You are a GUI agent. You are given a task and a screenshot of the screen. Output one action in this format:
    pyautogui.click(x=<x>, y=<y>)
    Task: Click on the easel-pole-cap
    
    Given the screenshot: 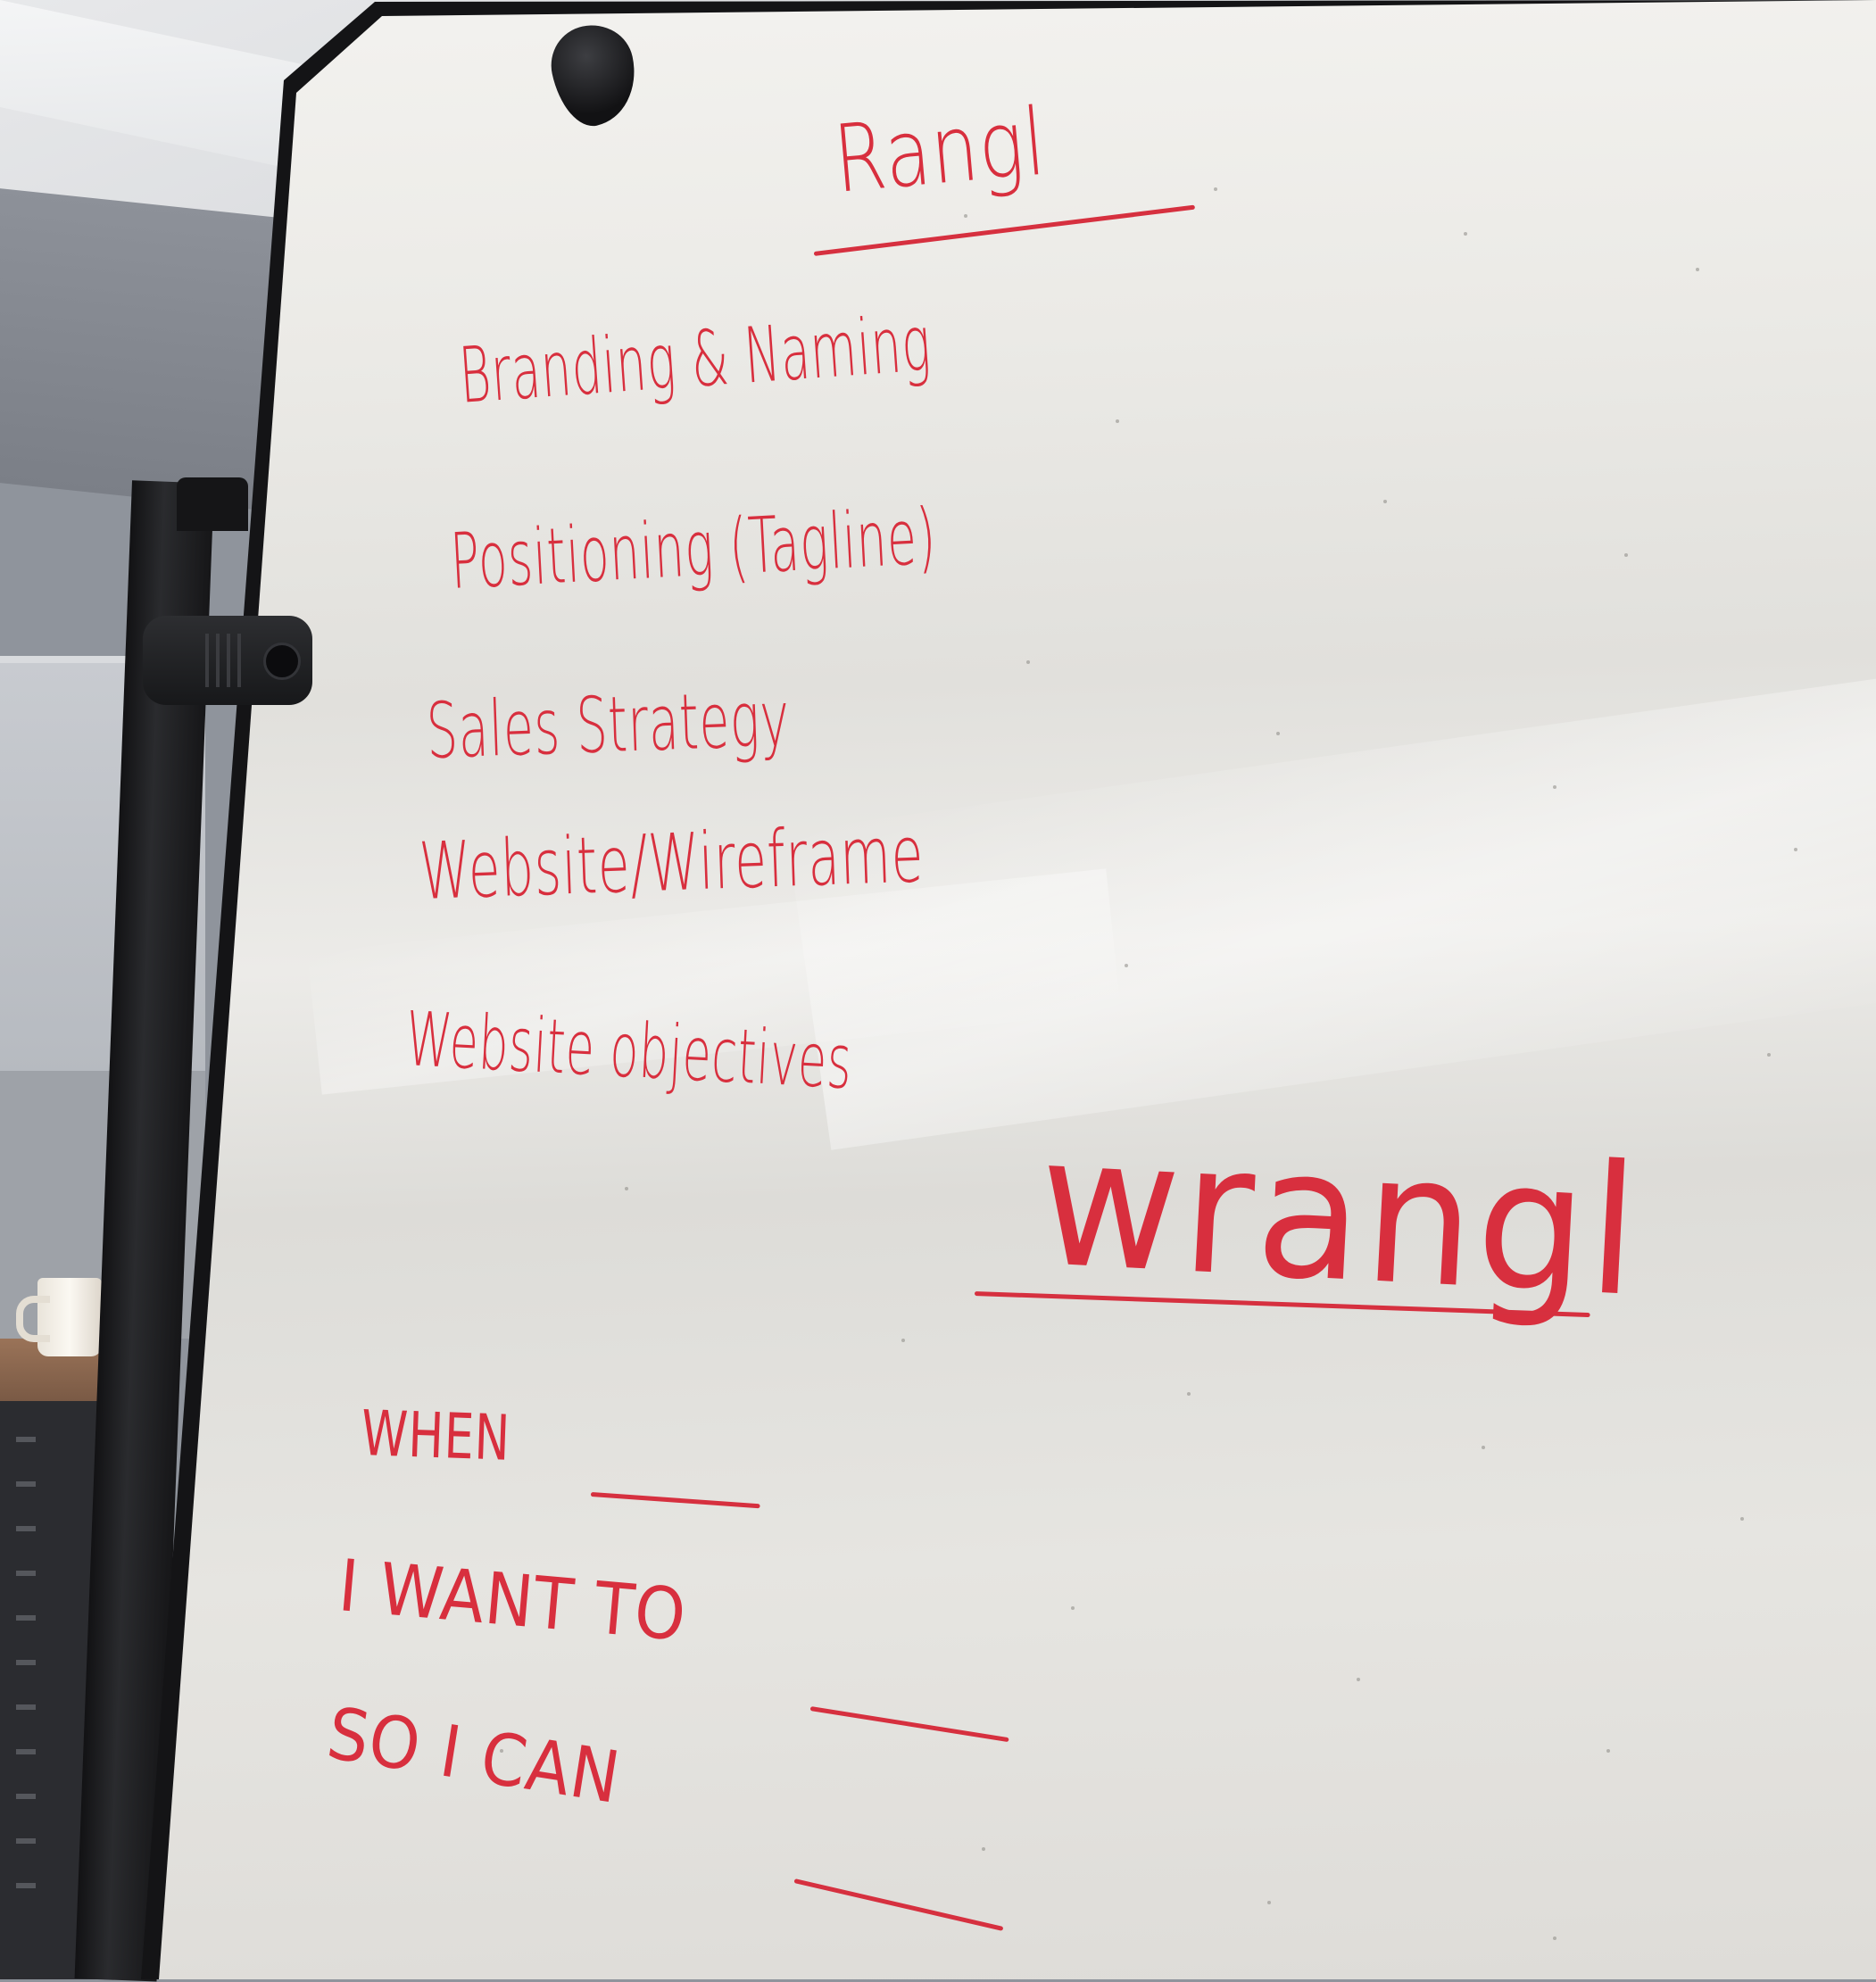 What is the action you would take?
    pyautogui.click(x=212, y=504)
    